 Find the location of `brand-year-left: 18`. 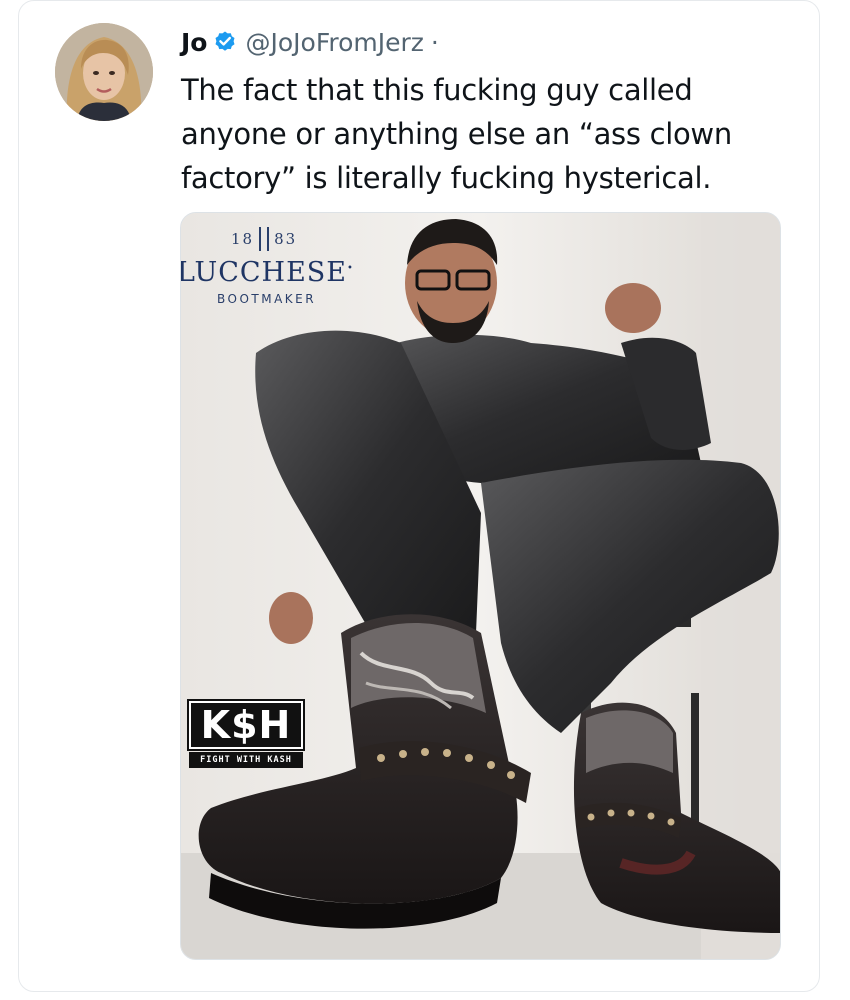

brand-year-left: 18 is located at coordinates (243, 239).